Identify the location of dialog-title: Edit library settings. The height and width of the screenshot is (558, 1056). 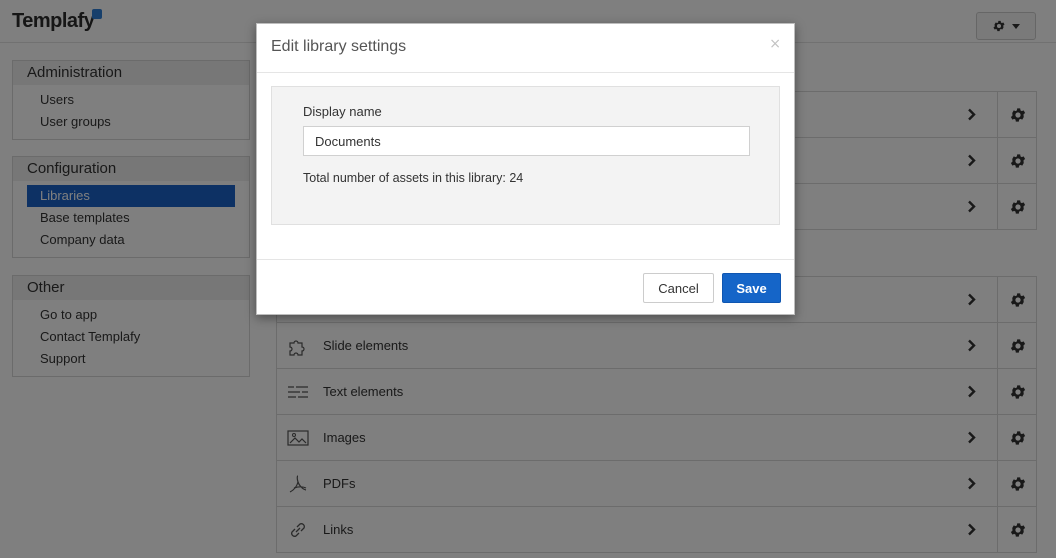
(339, 46).